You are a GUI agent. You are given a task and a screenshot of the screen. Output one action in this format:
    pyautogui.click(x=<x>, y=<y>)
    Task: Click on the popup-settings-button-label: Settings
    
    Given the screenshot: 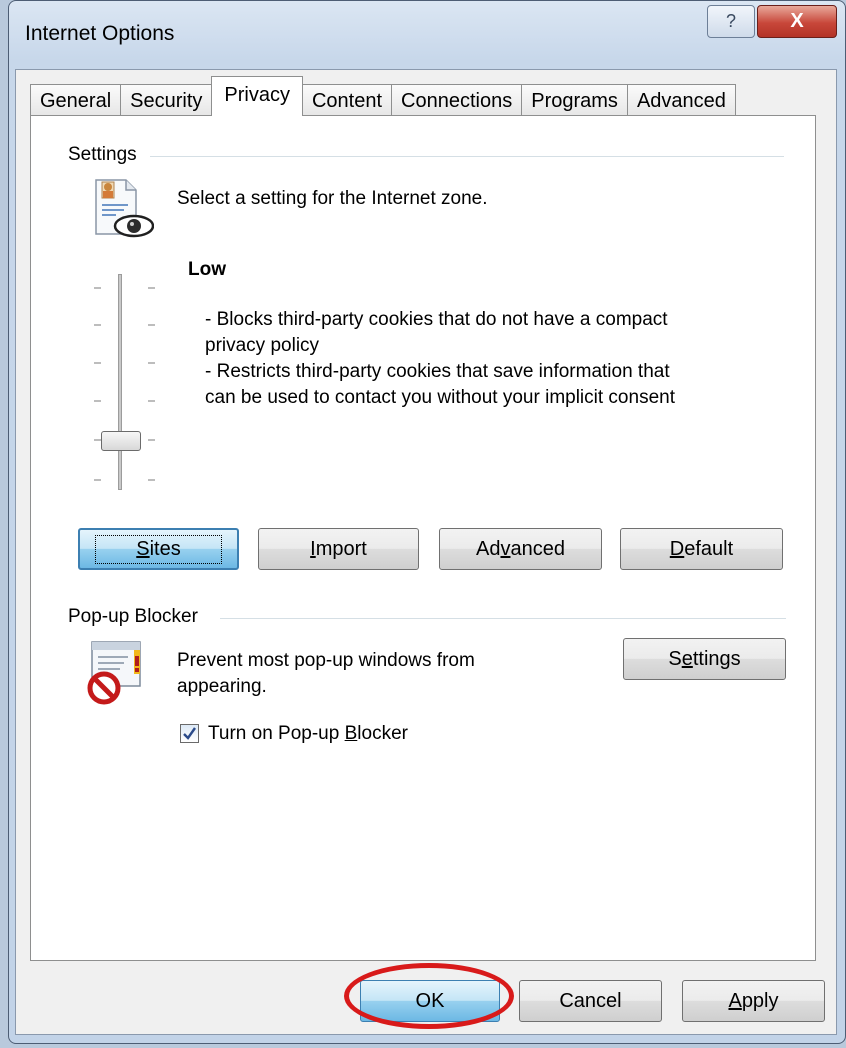 What is the action you would take?
    pyautogui.click(x=704, y=658)
    